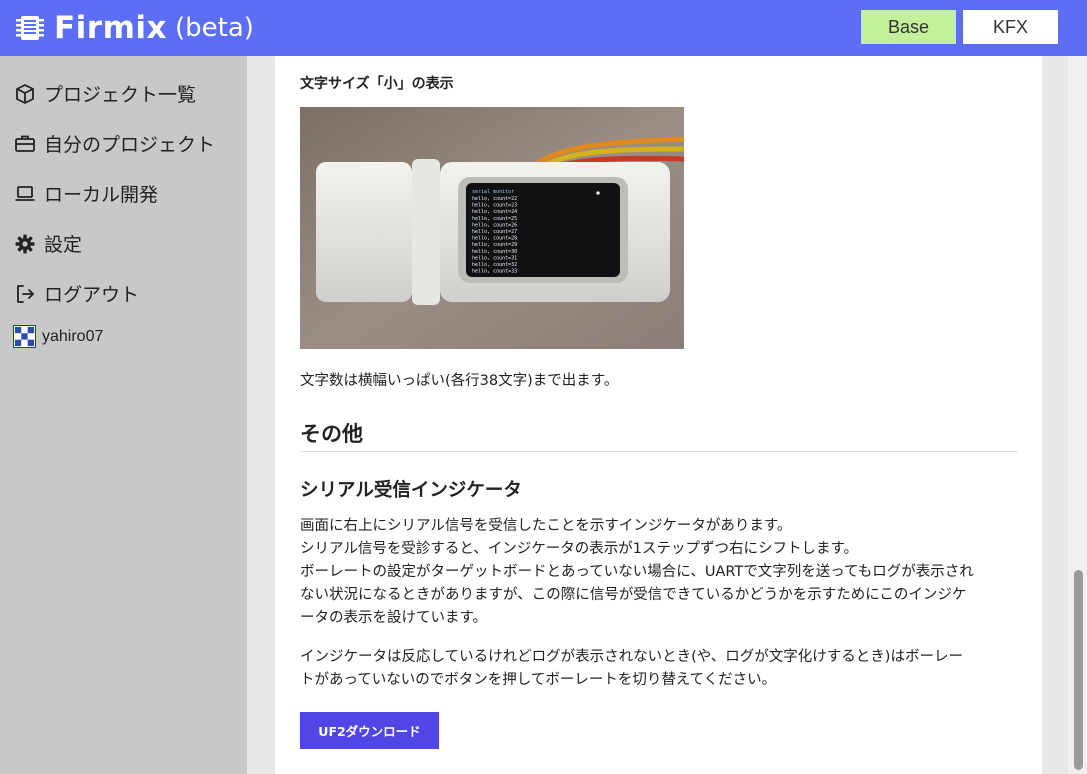 Image resolution: width=1087 pixels, height=774 pixels. Describe the element at coordinates (493, 192) in the screenshot. I see `screen-title: serial monitor` at that location.